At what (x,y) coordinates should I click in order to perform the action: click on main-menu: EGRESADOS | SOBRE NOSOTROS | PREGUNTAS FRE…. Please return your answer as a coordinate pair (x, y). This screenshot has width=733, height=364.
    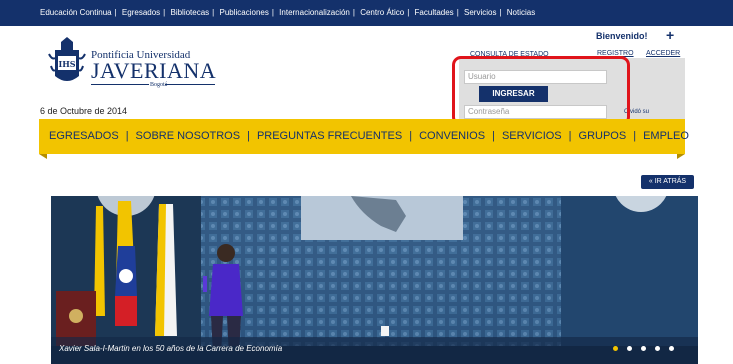
    Looking at the image, I should click on (369, 136).